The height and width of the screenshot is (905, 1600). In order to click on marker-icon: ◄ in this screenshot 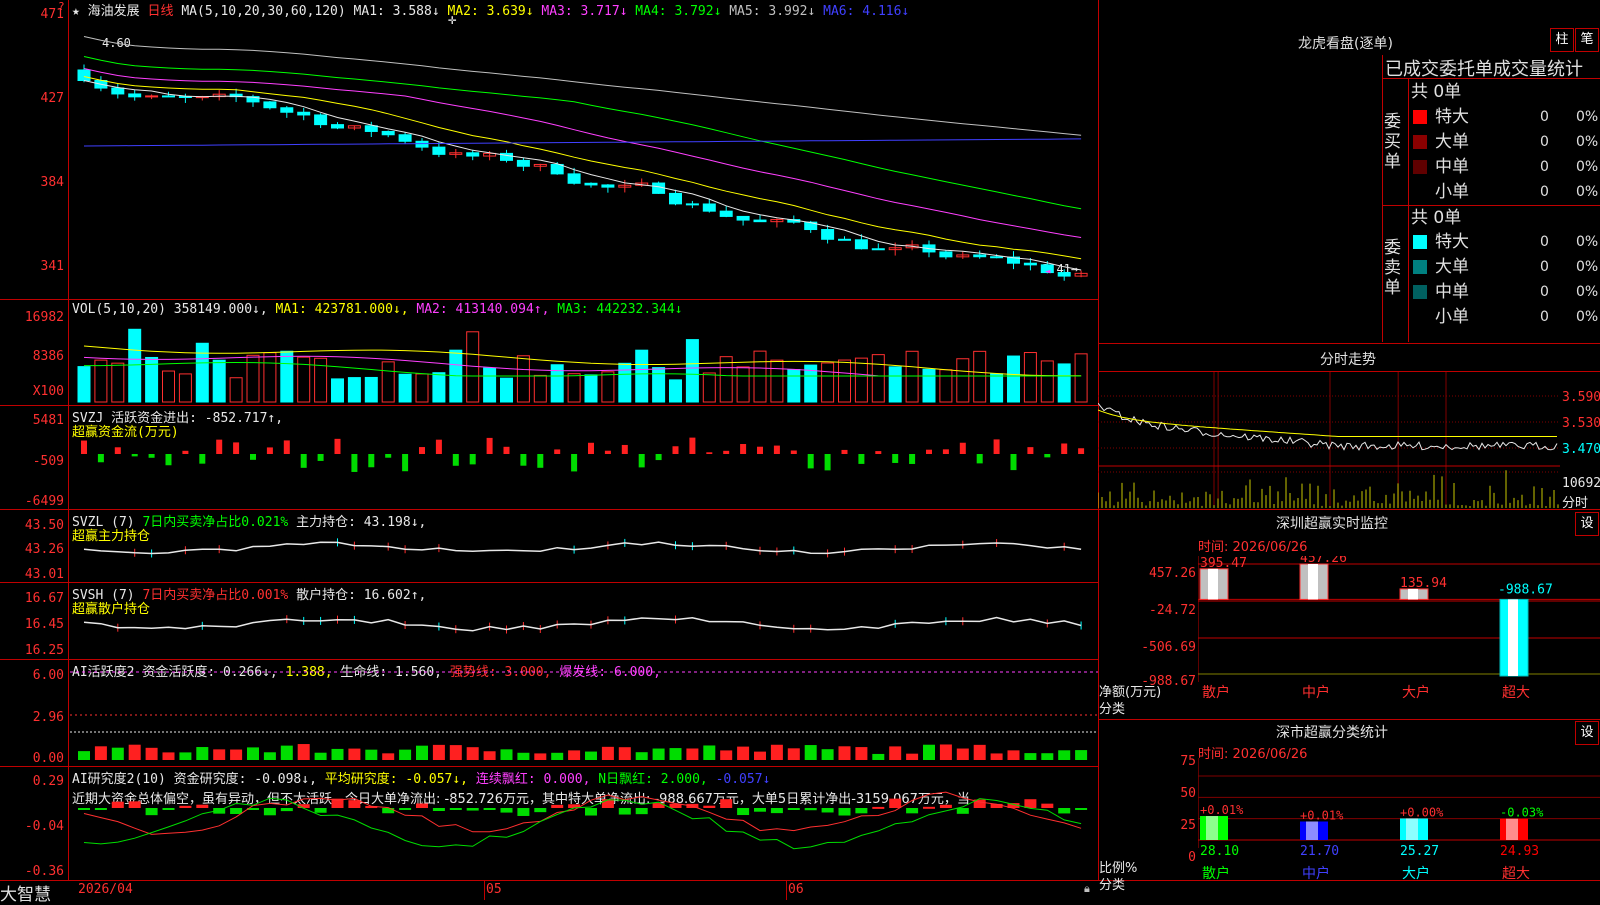, I will do `click(1048, 272)`.